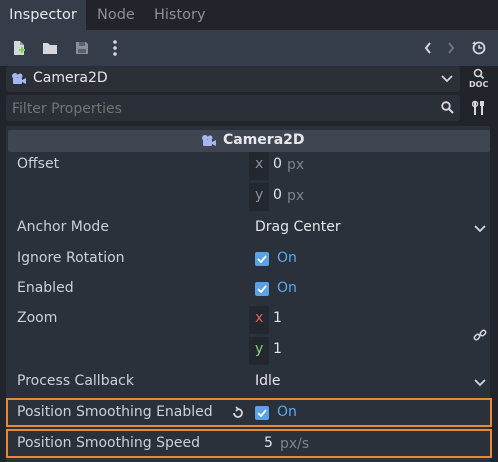 This screenshot has height=462, width=498. What do you see at coordinates (268, 381) in the screenshot?
I see `process-callback-dropdown: Idle` at bounding box center [268, 381].